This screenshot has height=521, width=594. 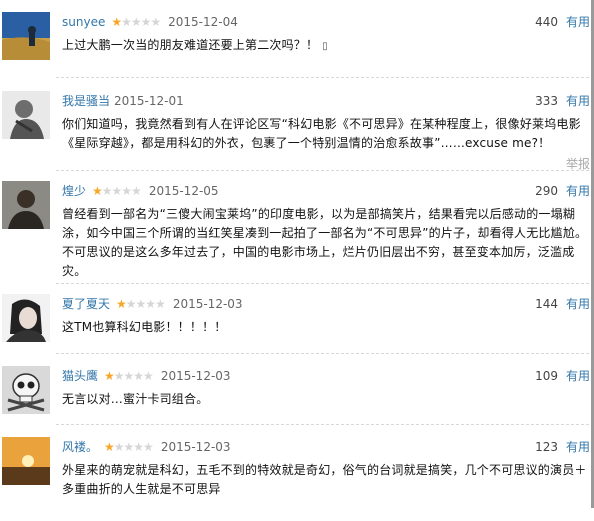 What do you see at coordinates (83, 22) in the screenshot?
I see `username-link: sunyee` at bounding box center [83, 22].